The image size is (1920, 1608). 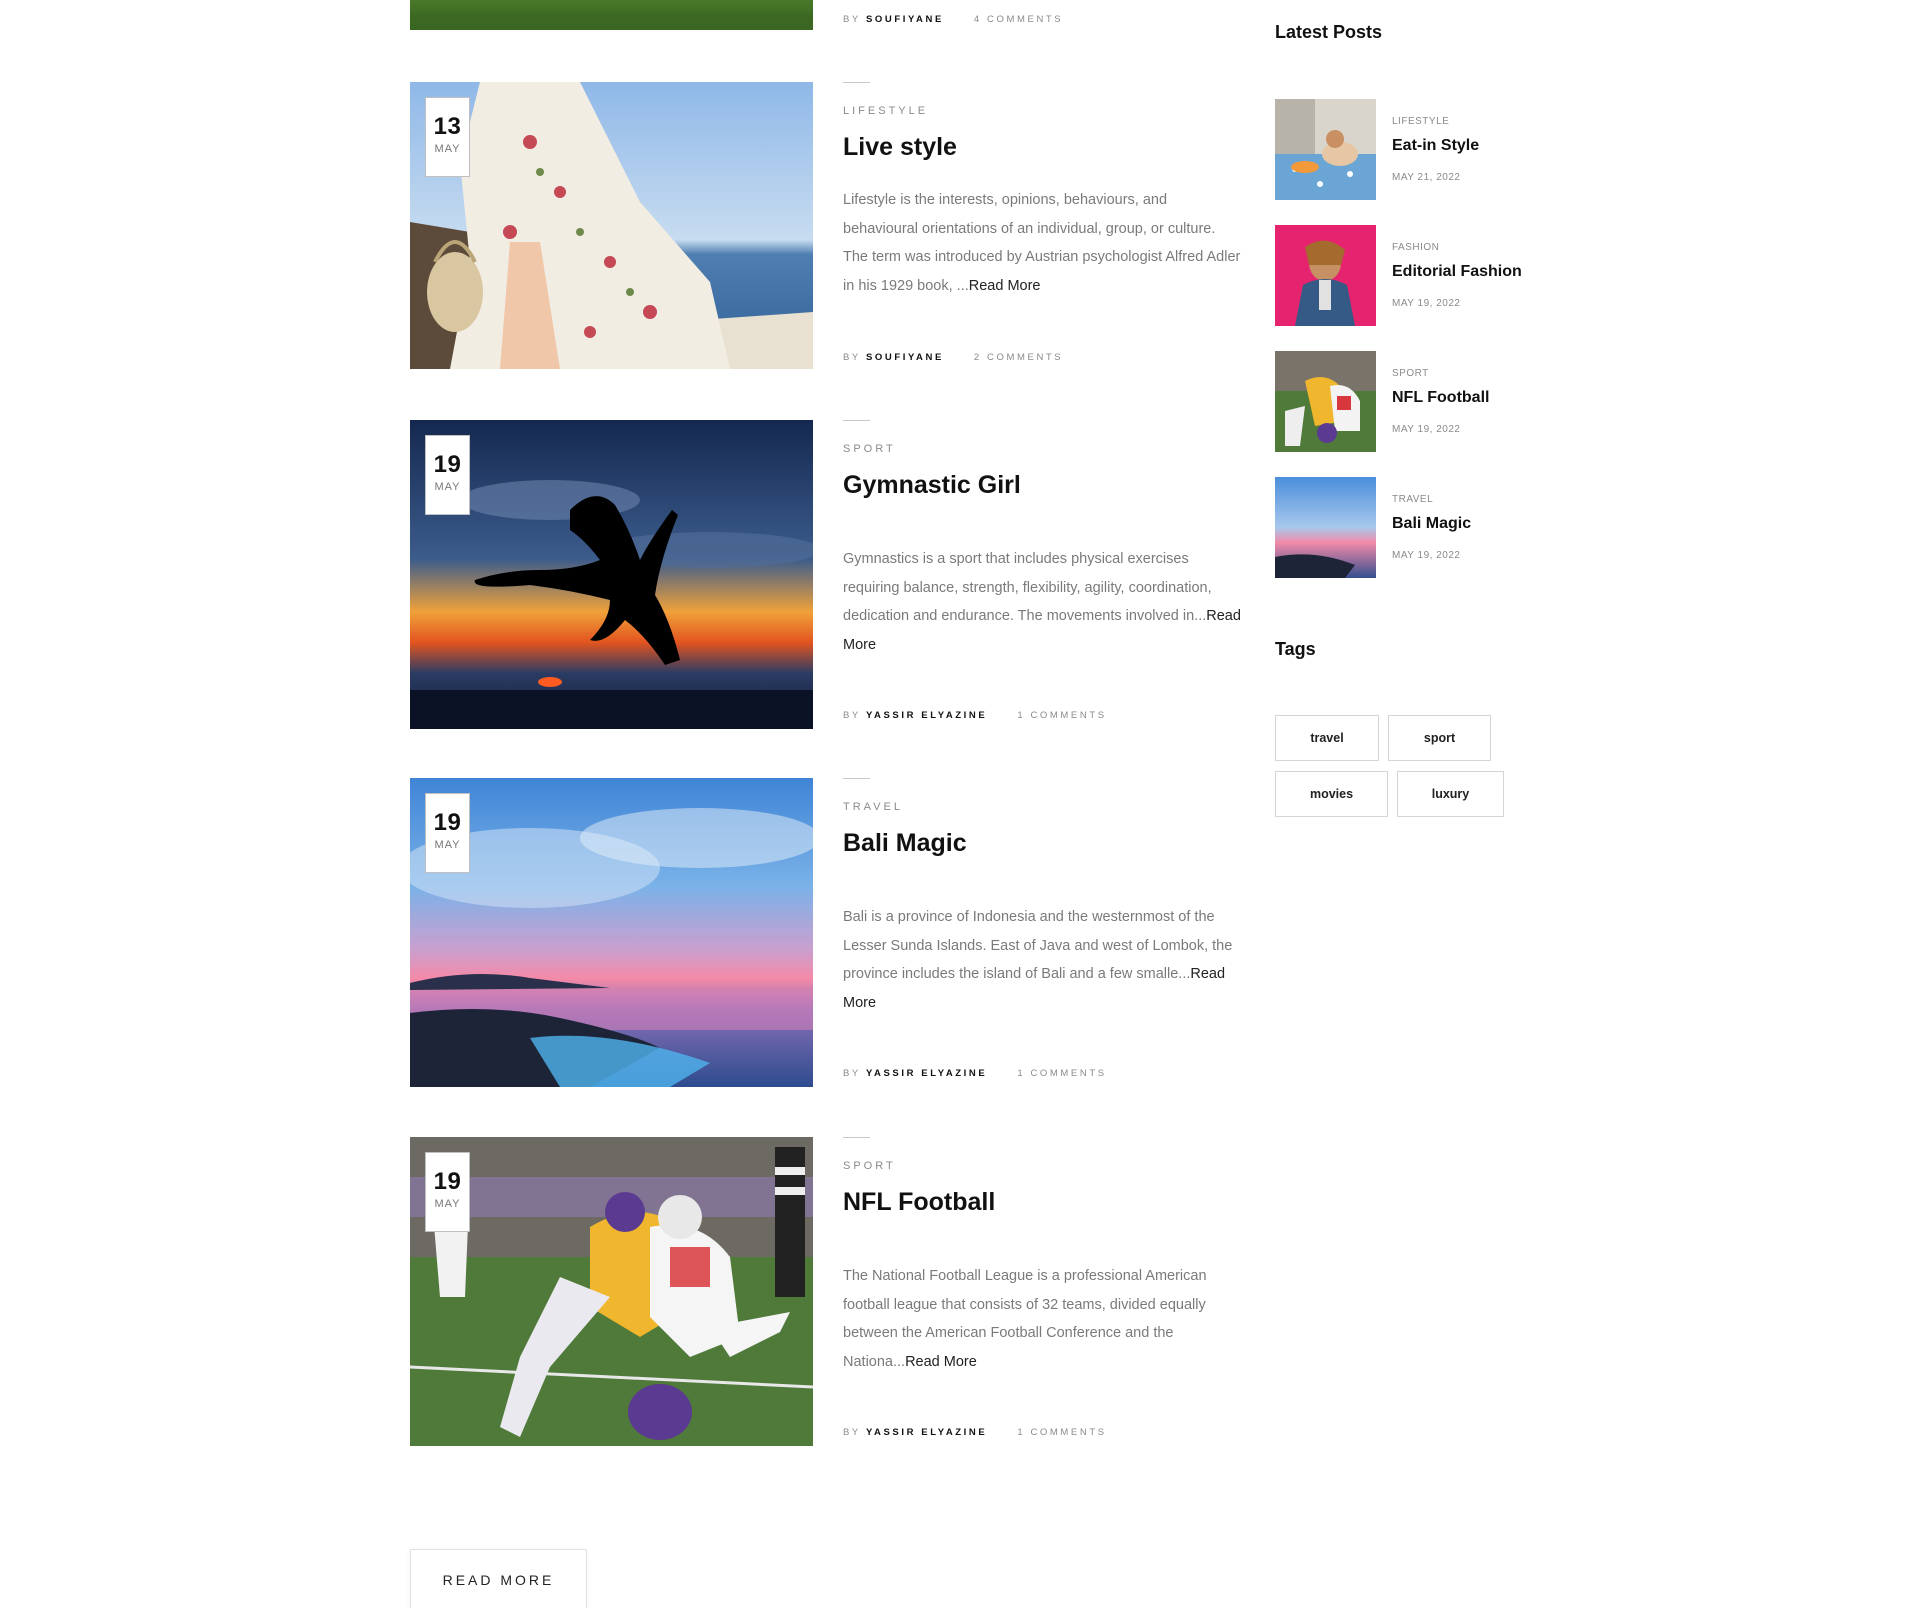 I want to click on latest-post-category: SPORT, so click(x=1410, y=373).